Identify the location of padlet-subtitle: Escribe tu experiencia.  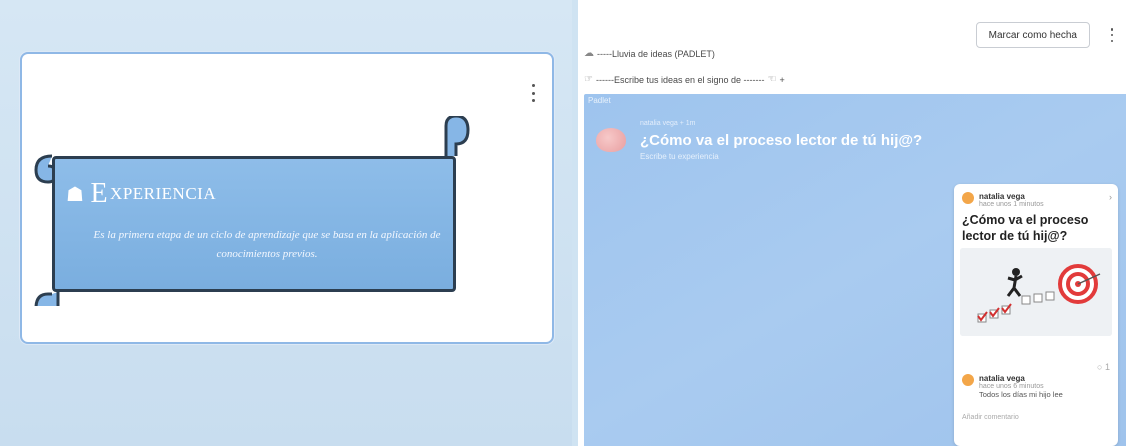
(679, 156).